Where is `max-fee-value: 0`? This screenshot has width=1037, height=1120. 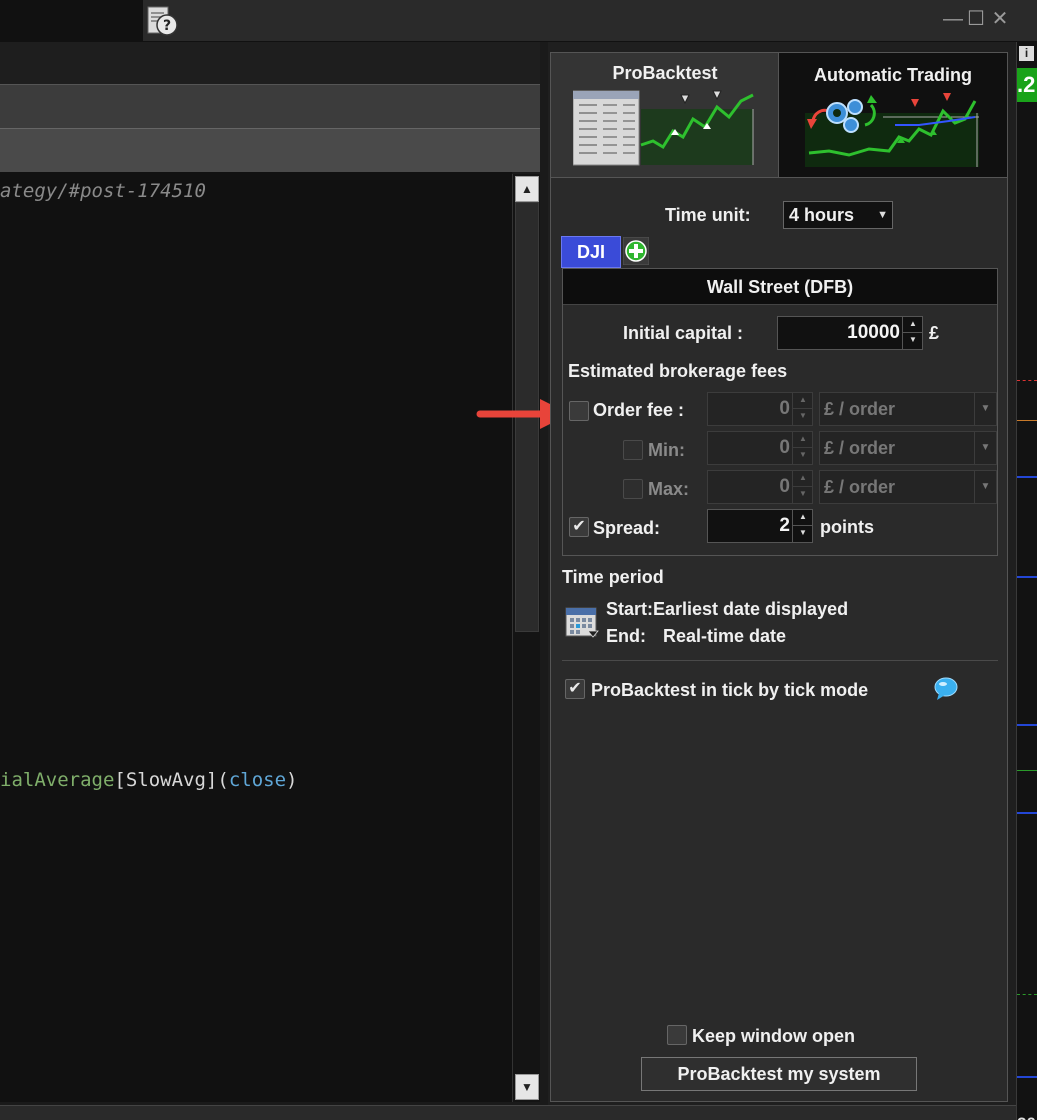
max-fee-value: 0 is located at coordinates (784, 486).